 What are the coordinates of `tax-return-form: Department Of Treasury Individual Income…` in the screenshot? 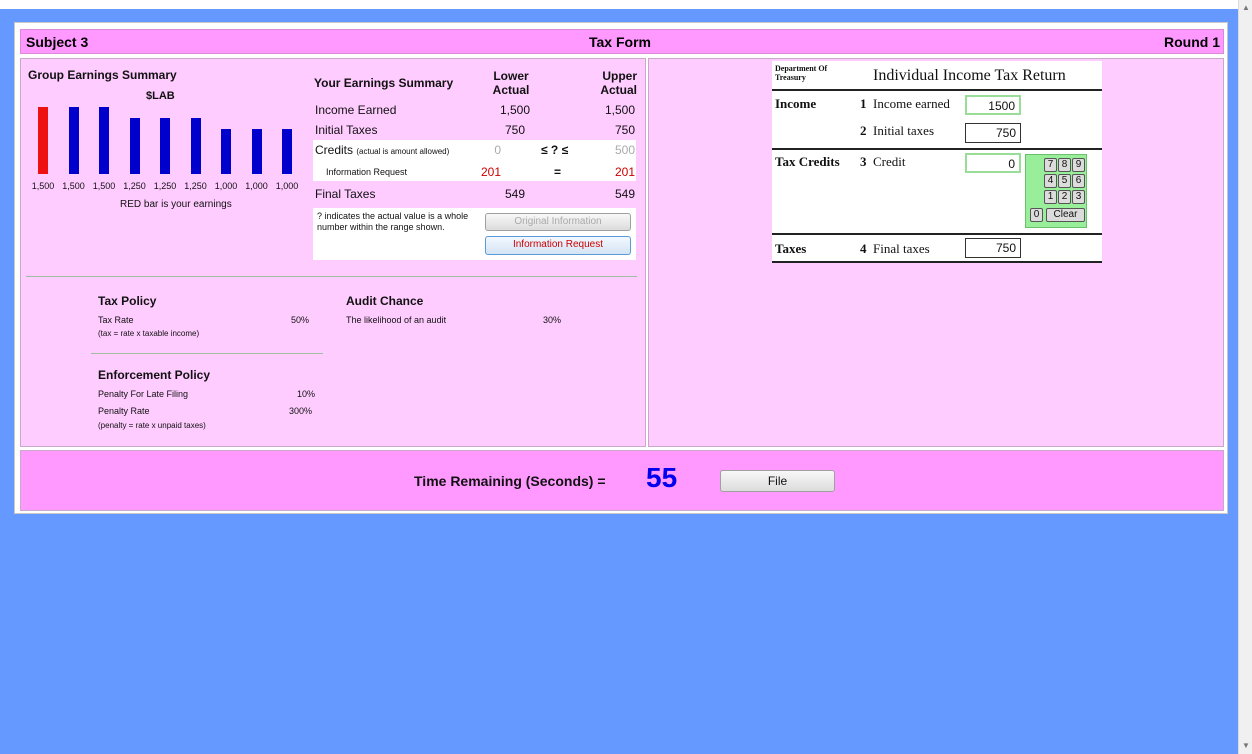 It's located at (937, 162).